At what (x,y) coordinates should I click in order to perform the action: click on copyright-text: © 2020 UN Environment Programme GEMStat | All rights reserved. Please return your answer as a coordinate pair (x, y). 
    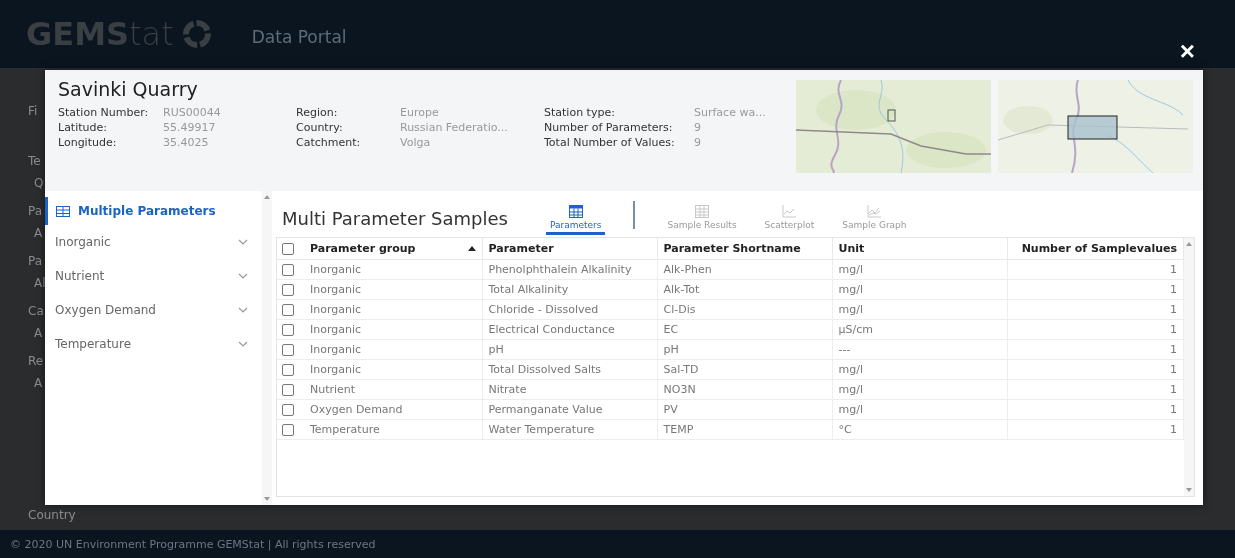
    Looking at the image, I should click on (193, 544).